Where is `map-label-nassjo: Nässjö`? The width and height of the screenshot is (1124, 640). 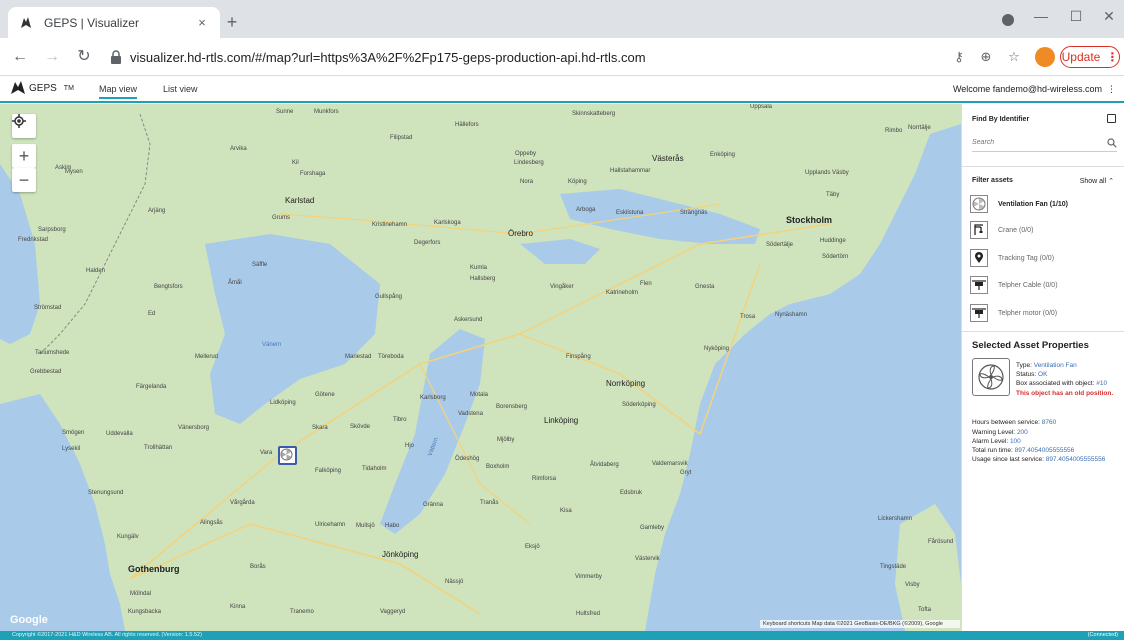
map-label-nassjo: Nässjö is located at coordinates (454, 582).